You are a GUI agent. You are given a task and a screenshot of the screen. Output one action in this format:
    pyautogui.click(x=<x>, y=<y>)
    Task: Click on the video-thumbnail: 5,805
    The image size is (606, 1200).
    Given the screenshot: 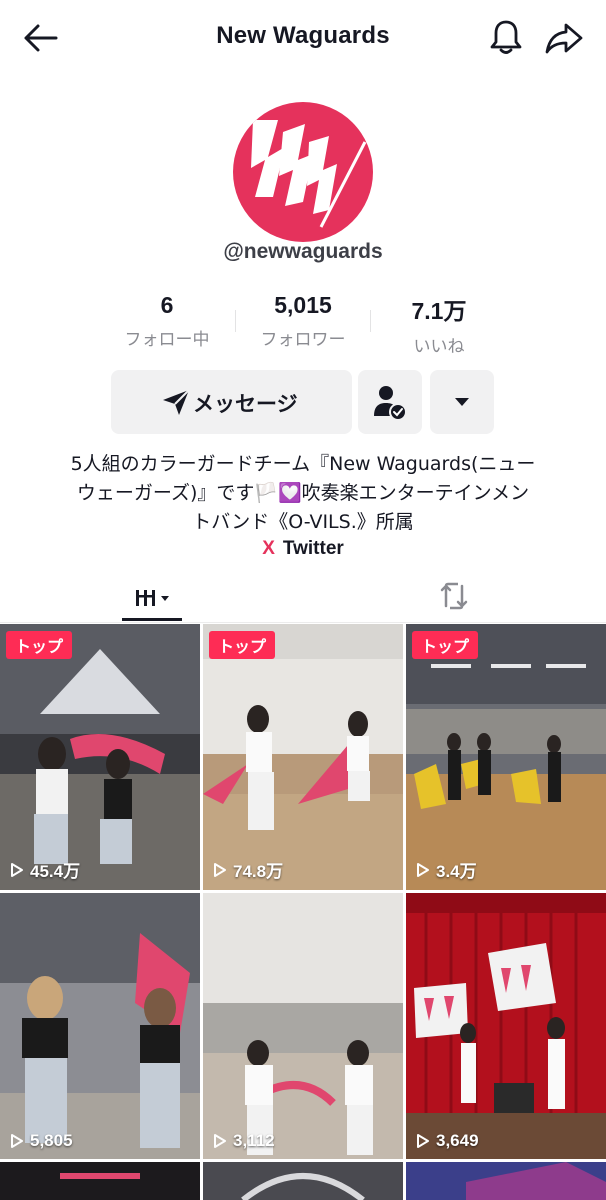 What is the action you would take?
    pyautogui.click(x=100, y=1026)
    